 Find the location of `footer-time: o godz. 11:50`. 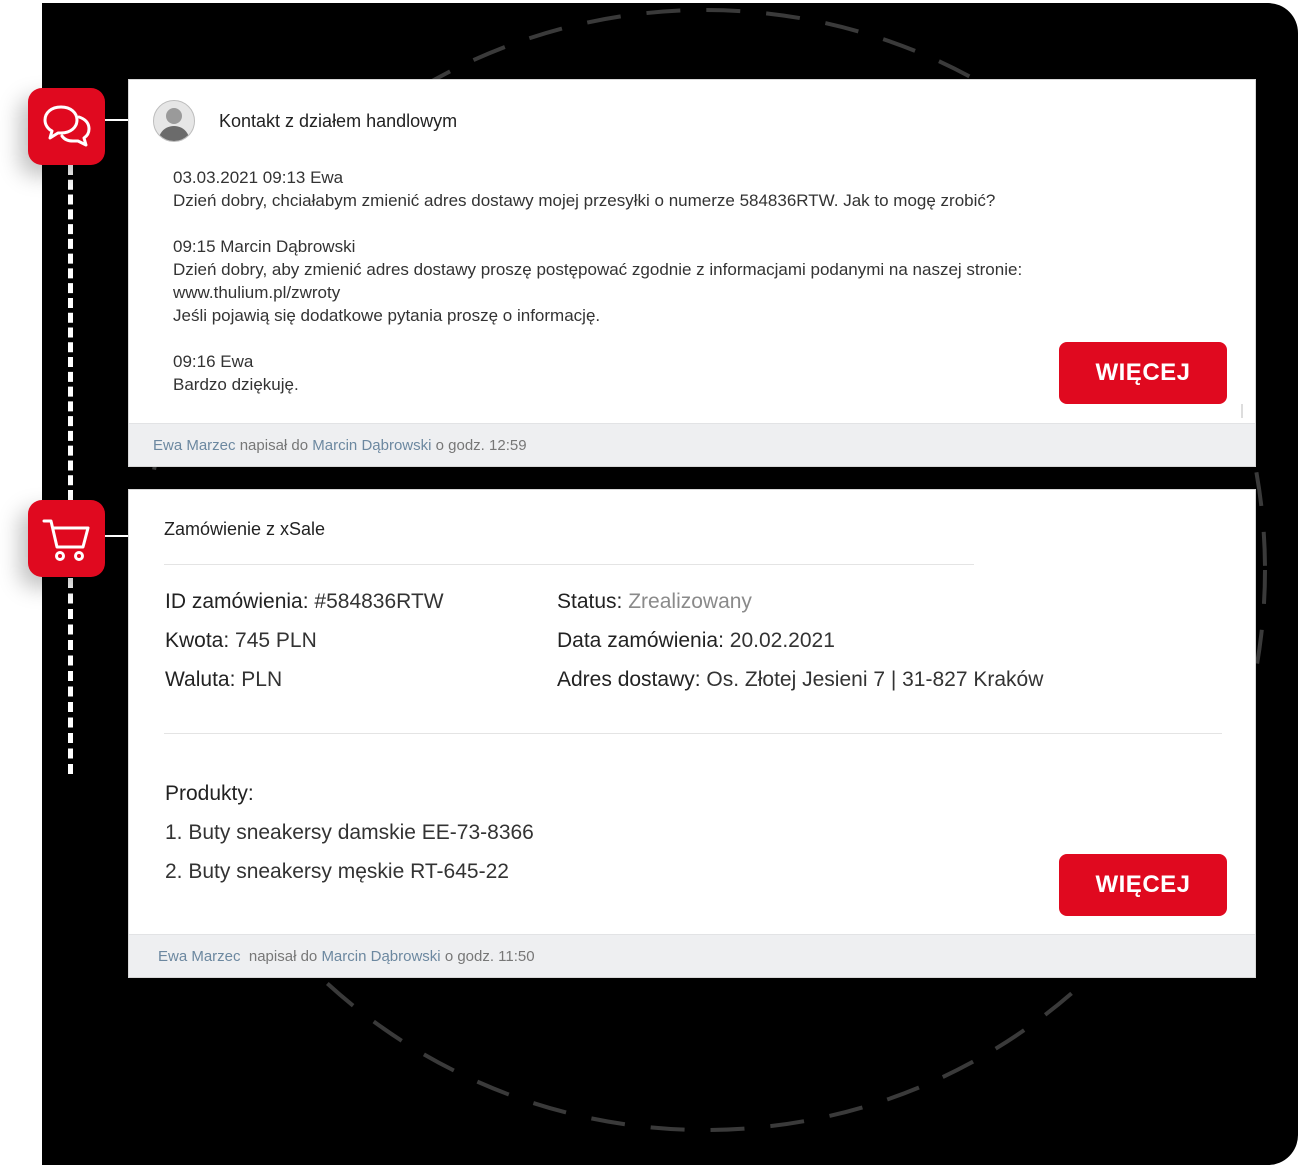

footer-time: o godz. 11:50 is located at coordinates (489, 956).